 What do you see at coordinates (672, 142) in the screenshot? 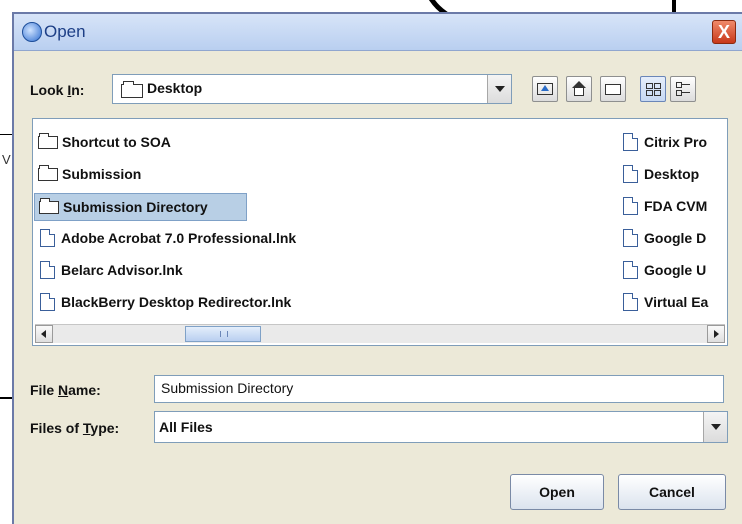
I see `list-item: Citrix Pro` at bounding box center [672, 142].